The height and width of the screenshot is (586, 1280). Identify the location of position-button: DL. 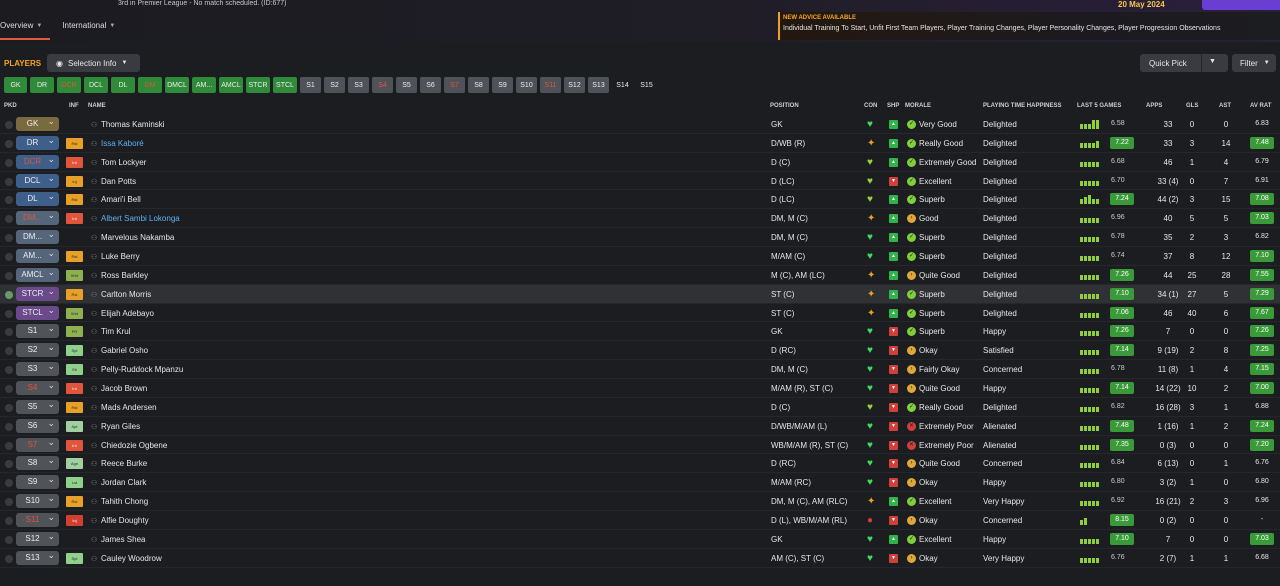
(123, 85).